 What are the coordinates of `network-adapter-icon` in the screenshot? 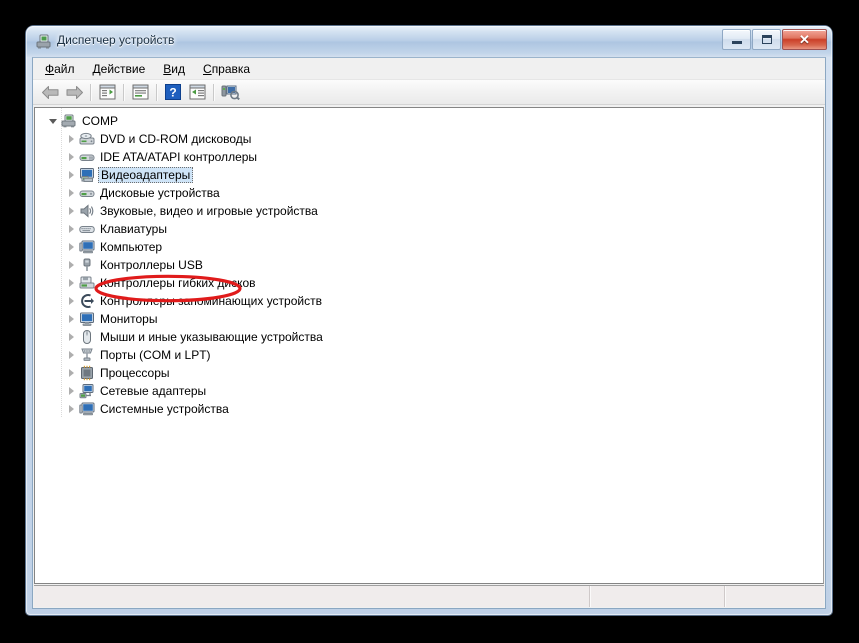 It's located at (87, 391).